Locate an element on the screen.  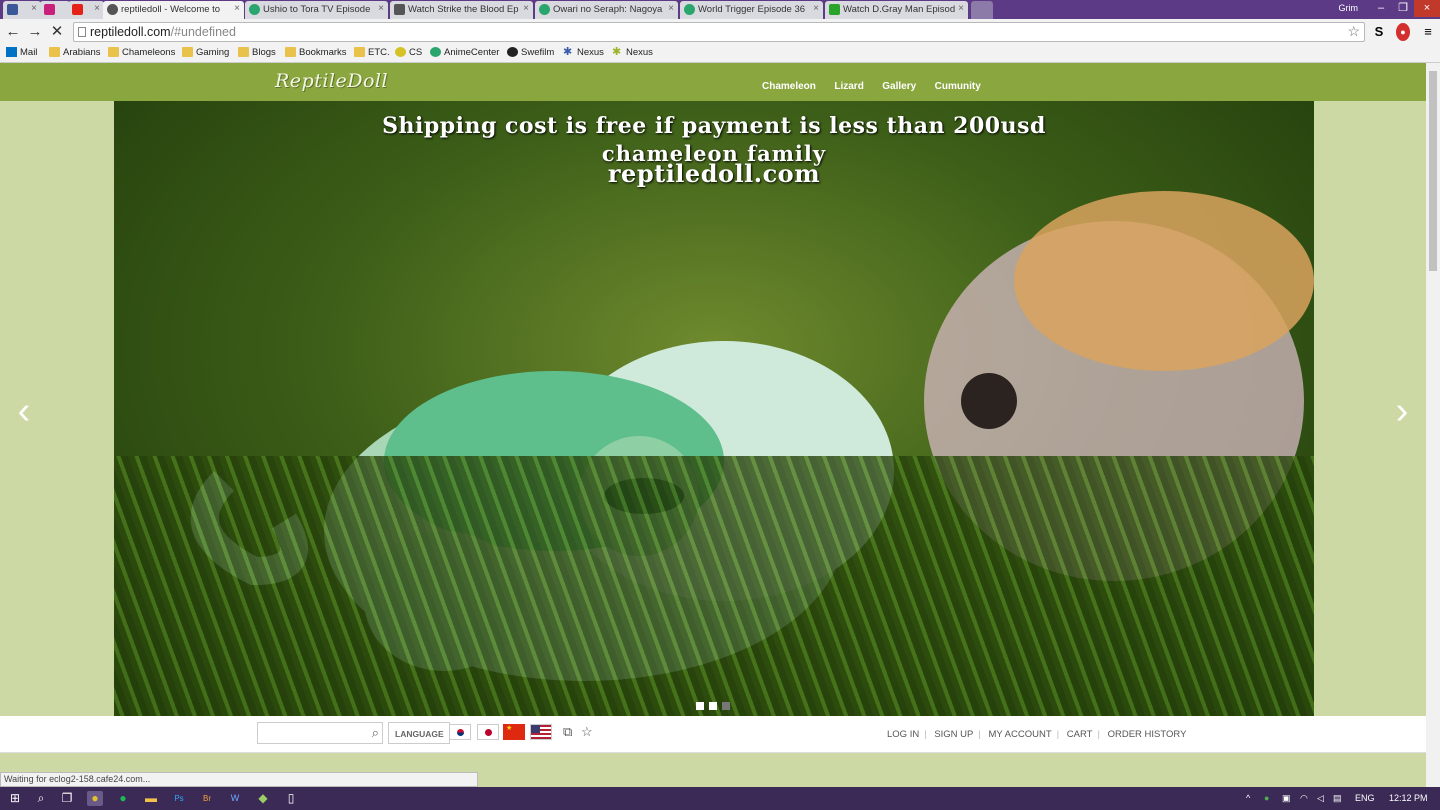
stop-loading-icon: ✕ is located at coordinates (57, 32).